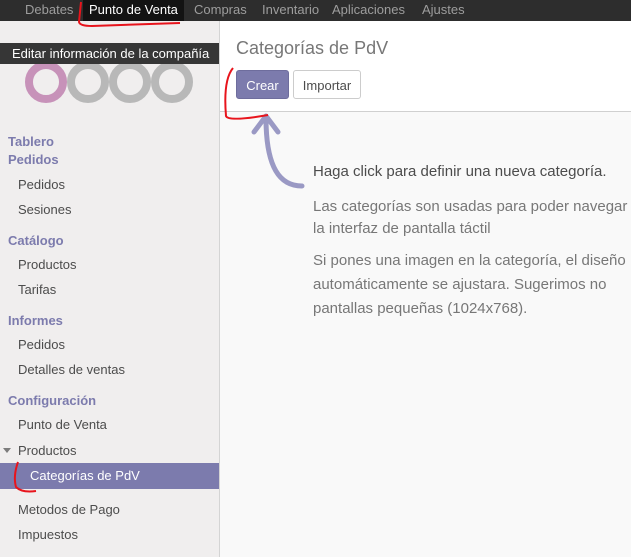 This screenshot has width=631, height=557. What do you see at coordinates (37, 289) in the screenshot?
I see `sidebar-item-tarifas: Tarifas` at bounding box center [37, 289].